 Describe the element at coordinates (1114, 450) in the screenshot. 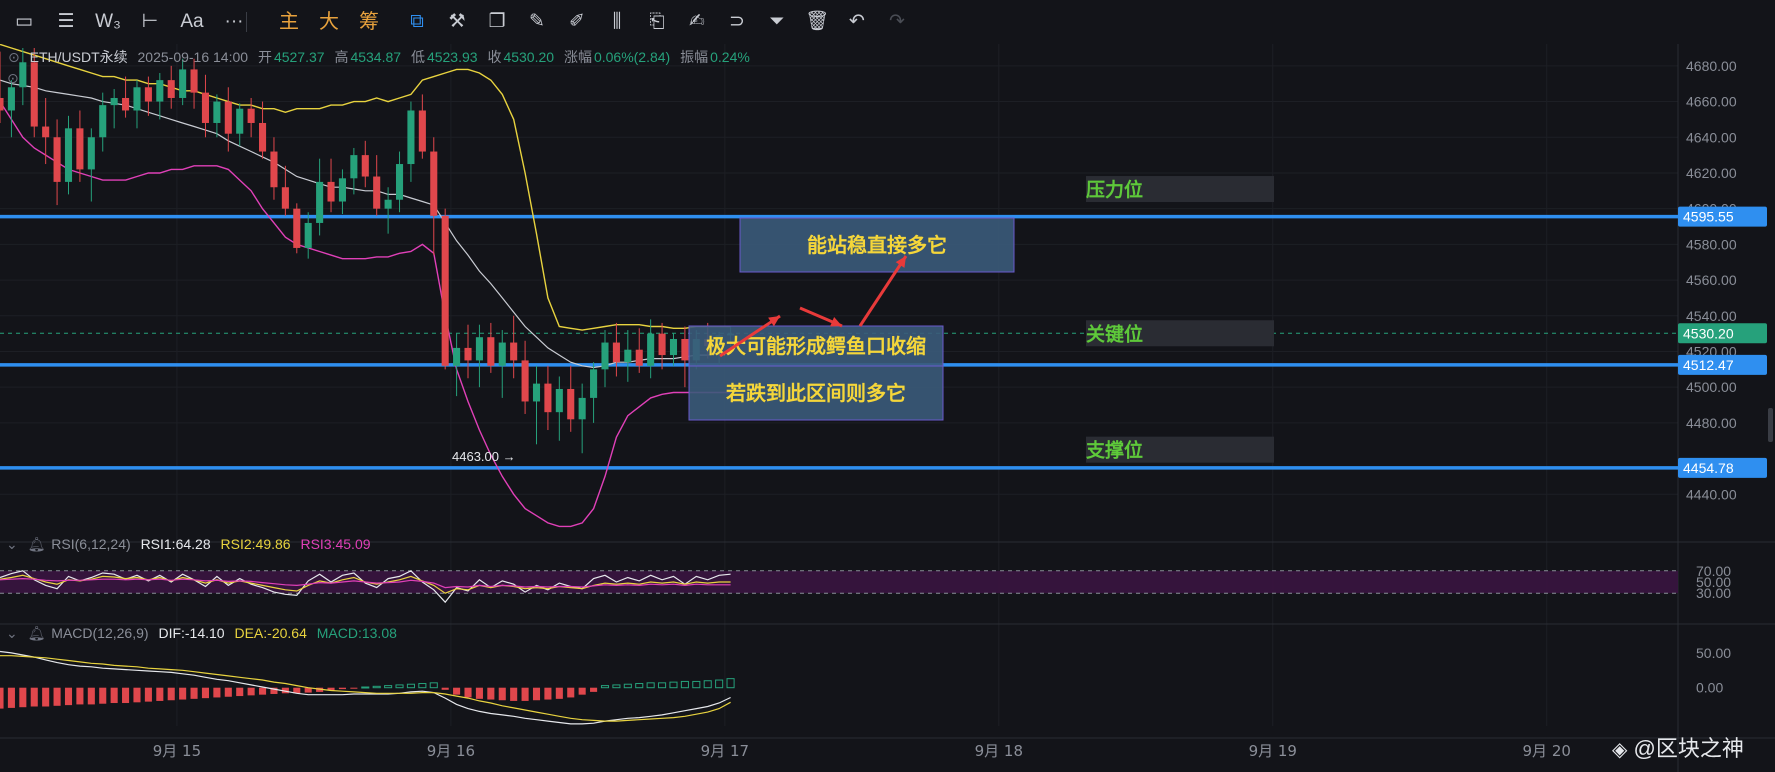

I see `support-level-label: 支撑位` at that location.